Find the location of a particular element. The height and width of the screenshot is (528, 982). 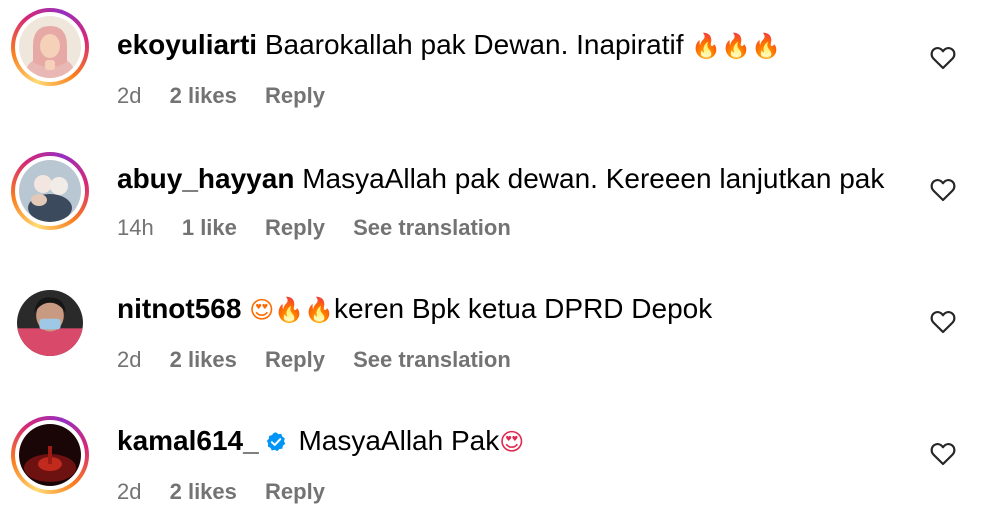

comment-username: nitnot568 is located at coordinates (179, 308).